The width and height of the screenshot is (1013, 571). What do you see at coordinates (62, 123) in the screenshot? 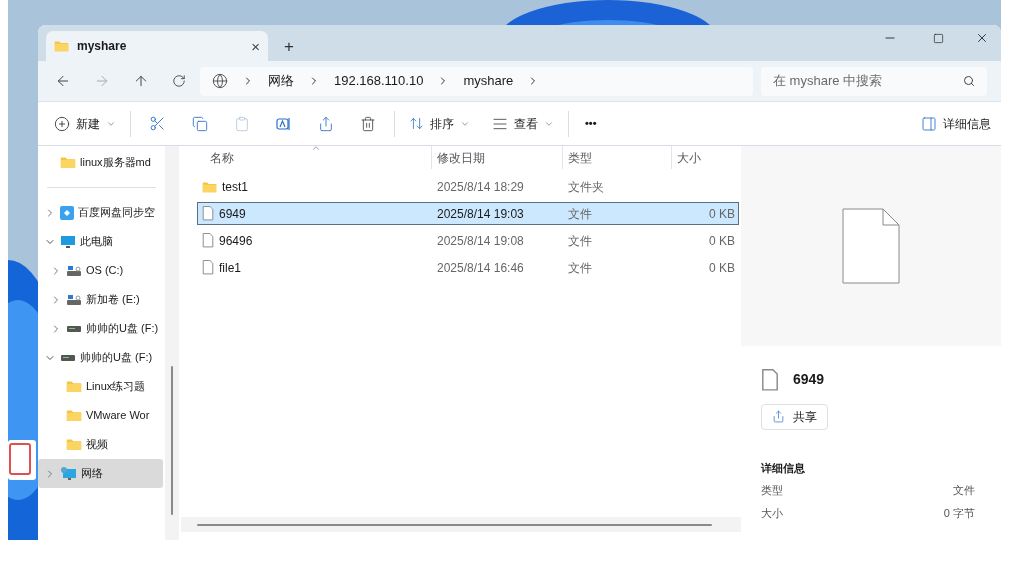
I see `plus-icon` at bounding box center [62, 123].